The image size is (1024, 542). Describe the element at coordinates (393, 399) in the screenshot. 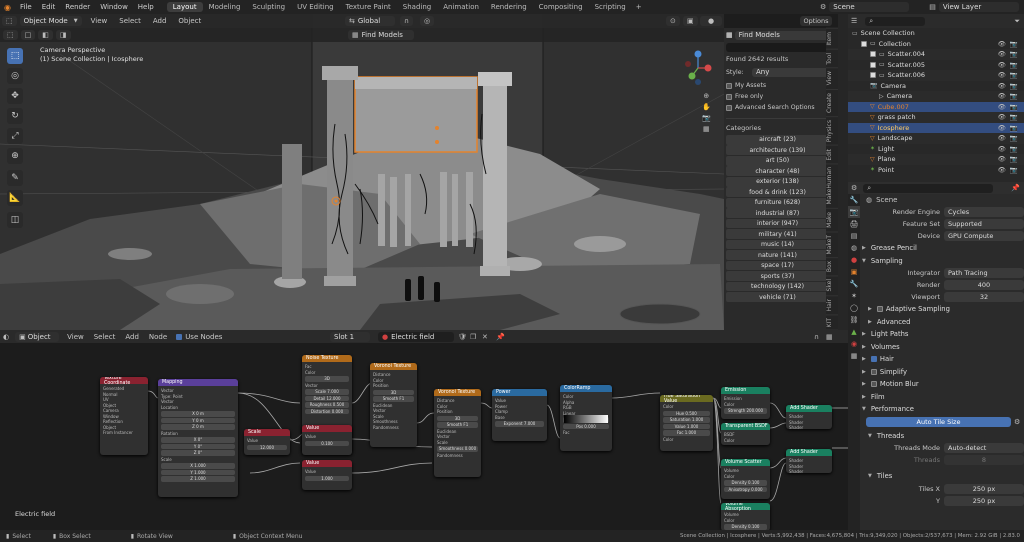

I see `node-field: Smooth F1` at that location.